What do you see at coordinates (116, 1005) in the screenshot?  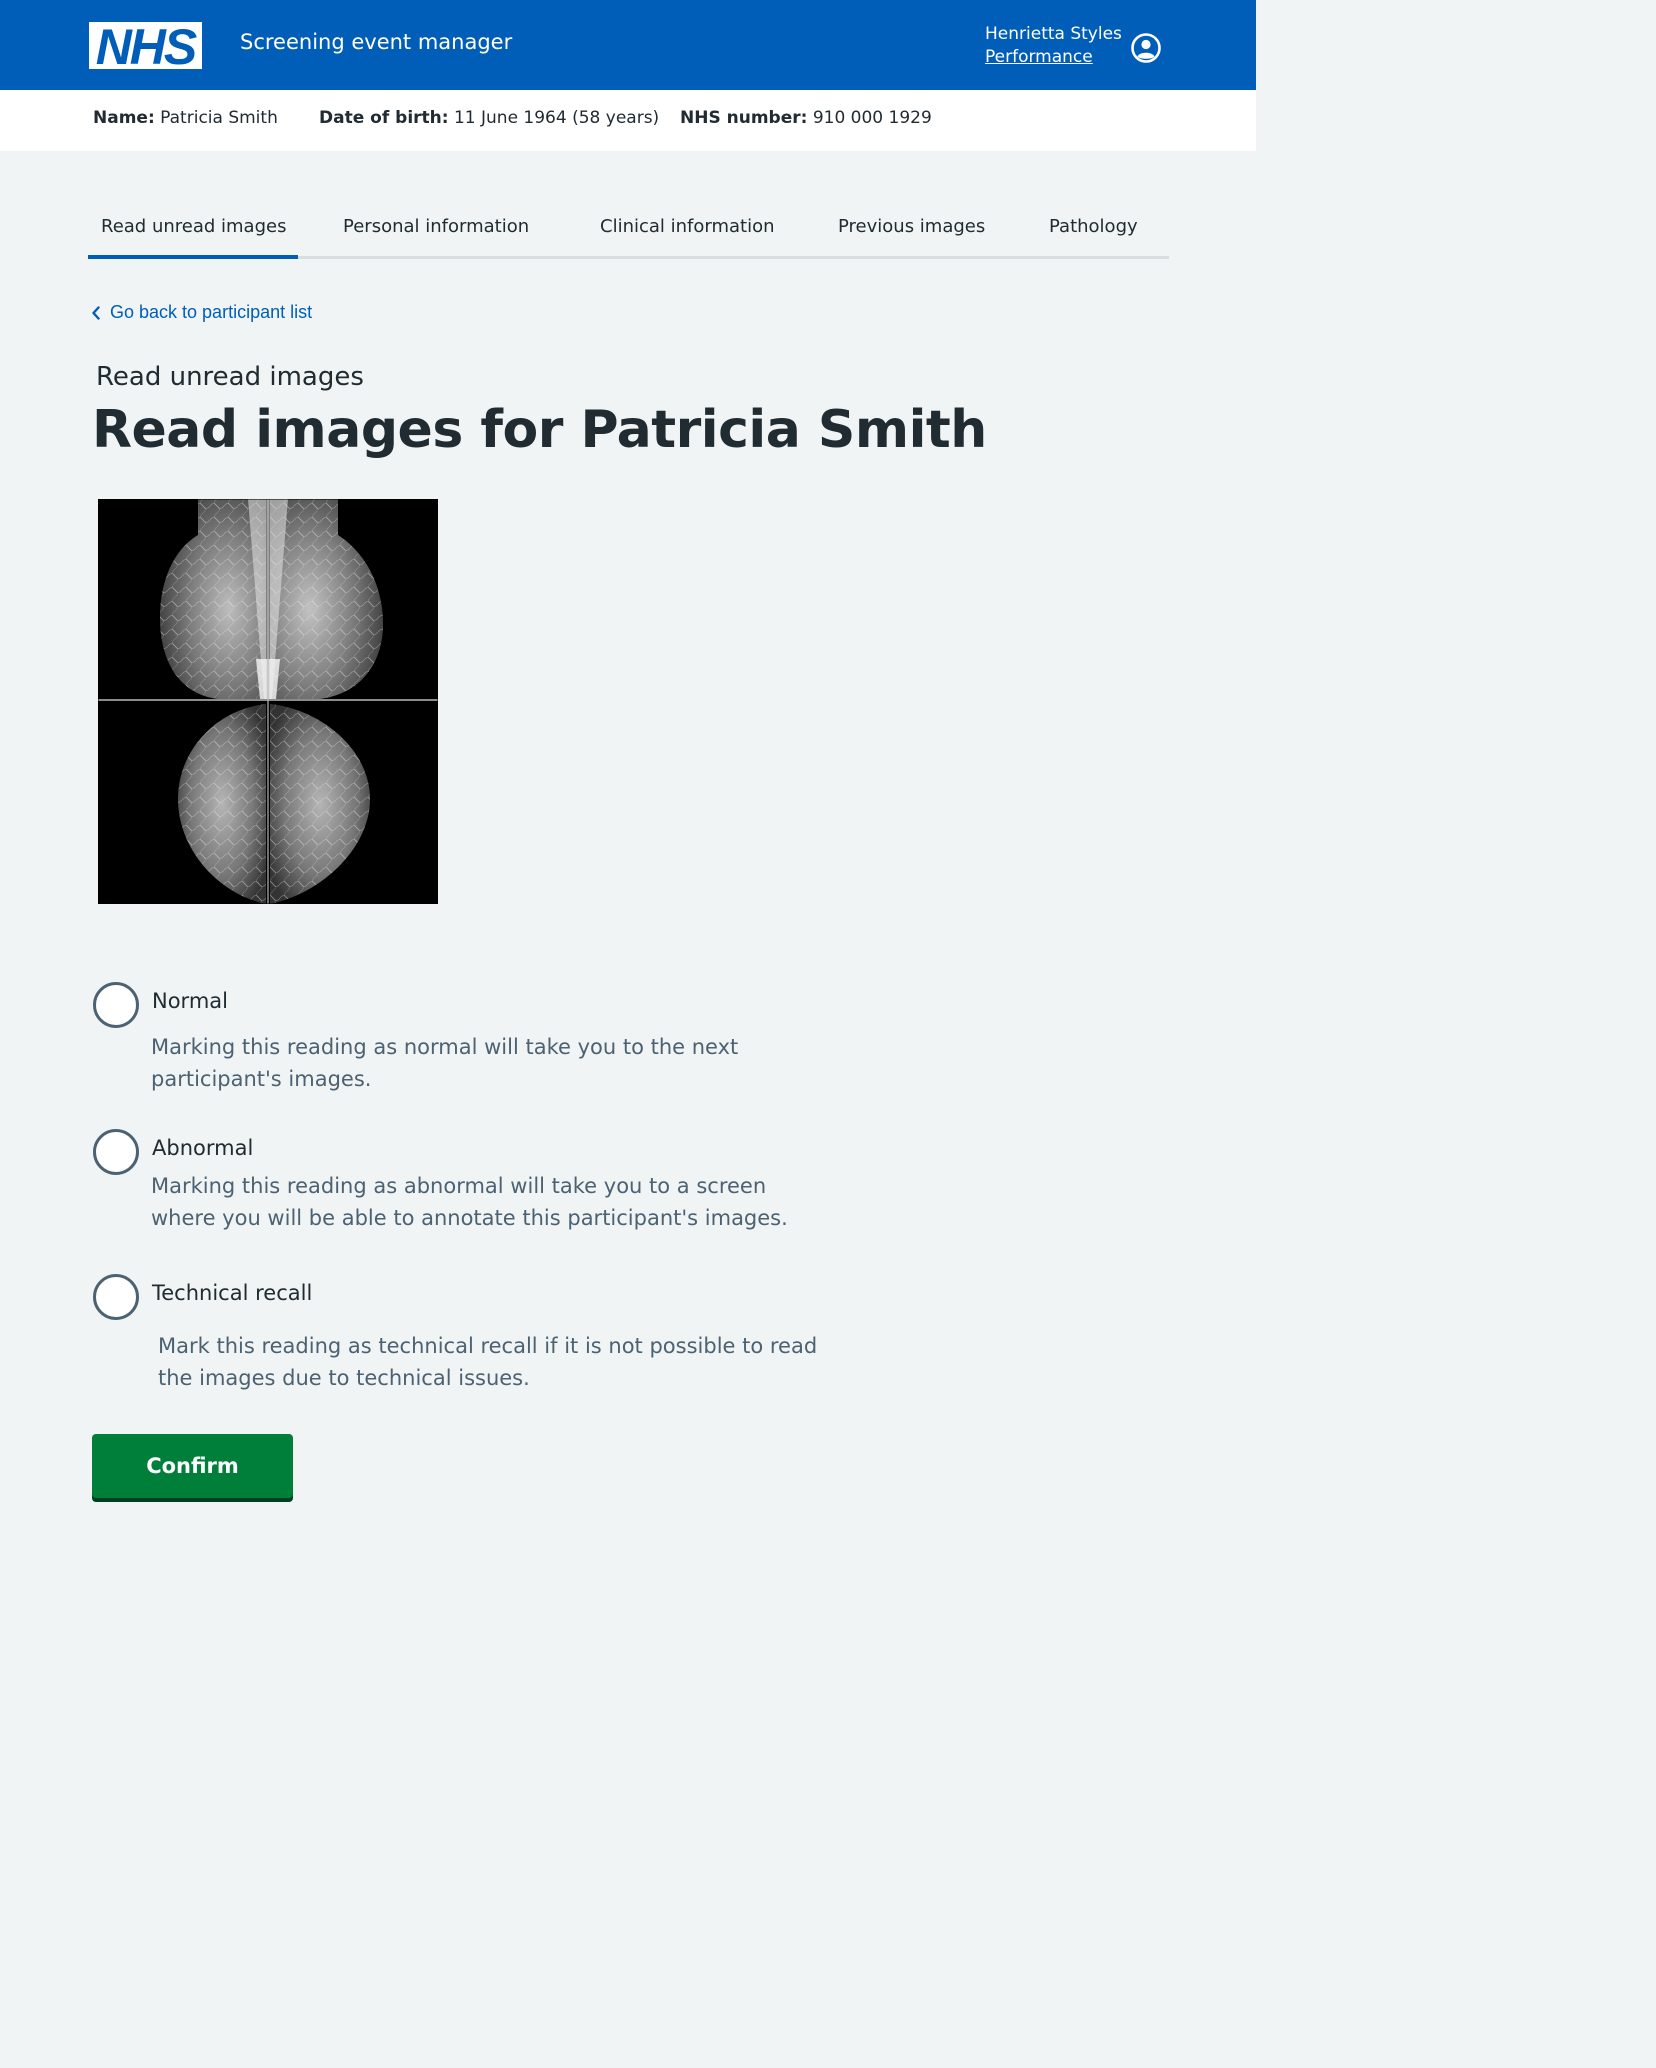 I see `radio-normal-input` at bounding box center [116, 1005].